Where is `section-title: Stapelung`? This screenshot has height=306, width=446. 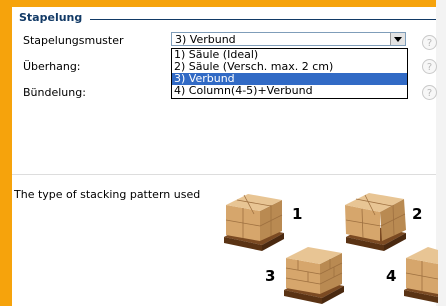
section-title: Stapelung is located at coordinates (51, 17).